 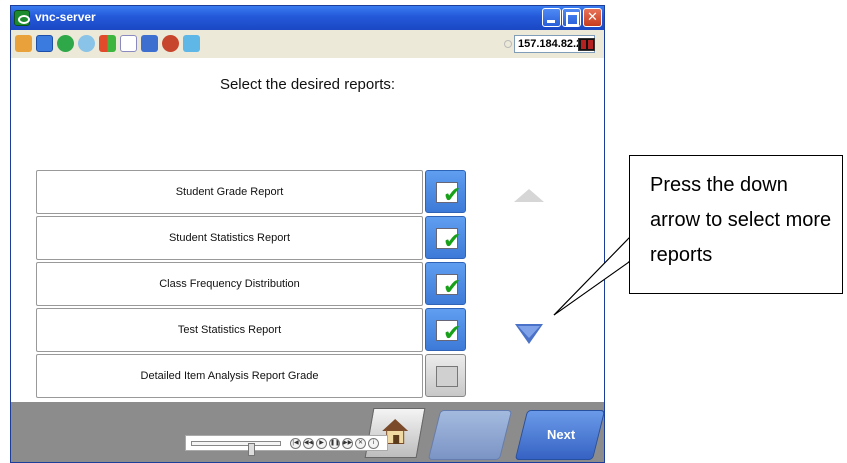 I want to click on report-row-detailed-item-analysis: Detailed Item Analysis Report Grade, so click(x=229, y=376).